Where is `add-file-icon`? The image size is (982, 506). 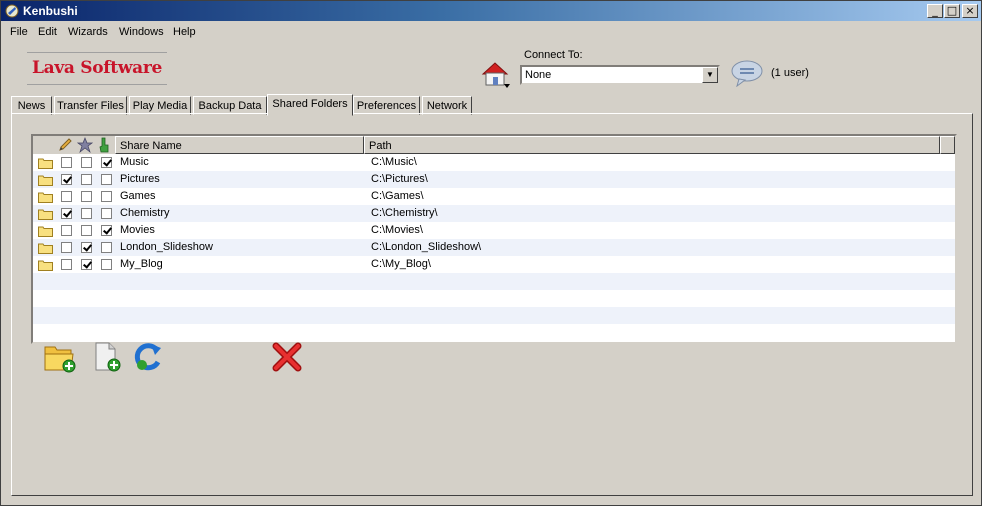 add-file-icon is located at coordinates (108, 357).